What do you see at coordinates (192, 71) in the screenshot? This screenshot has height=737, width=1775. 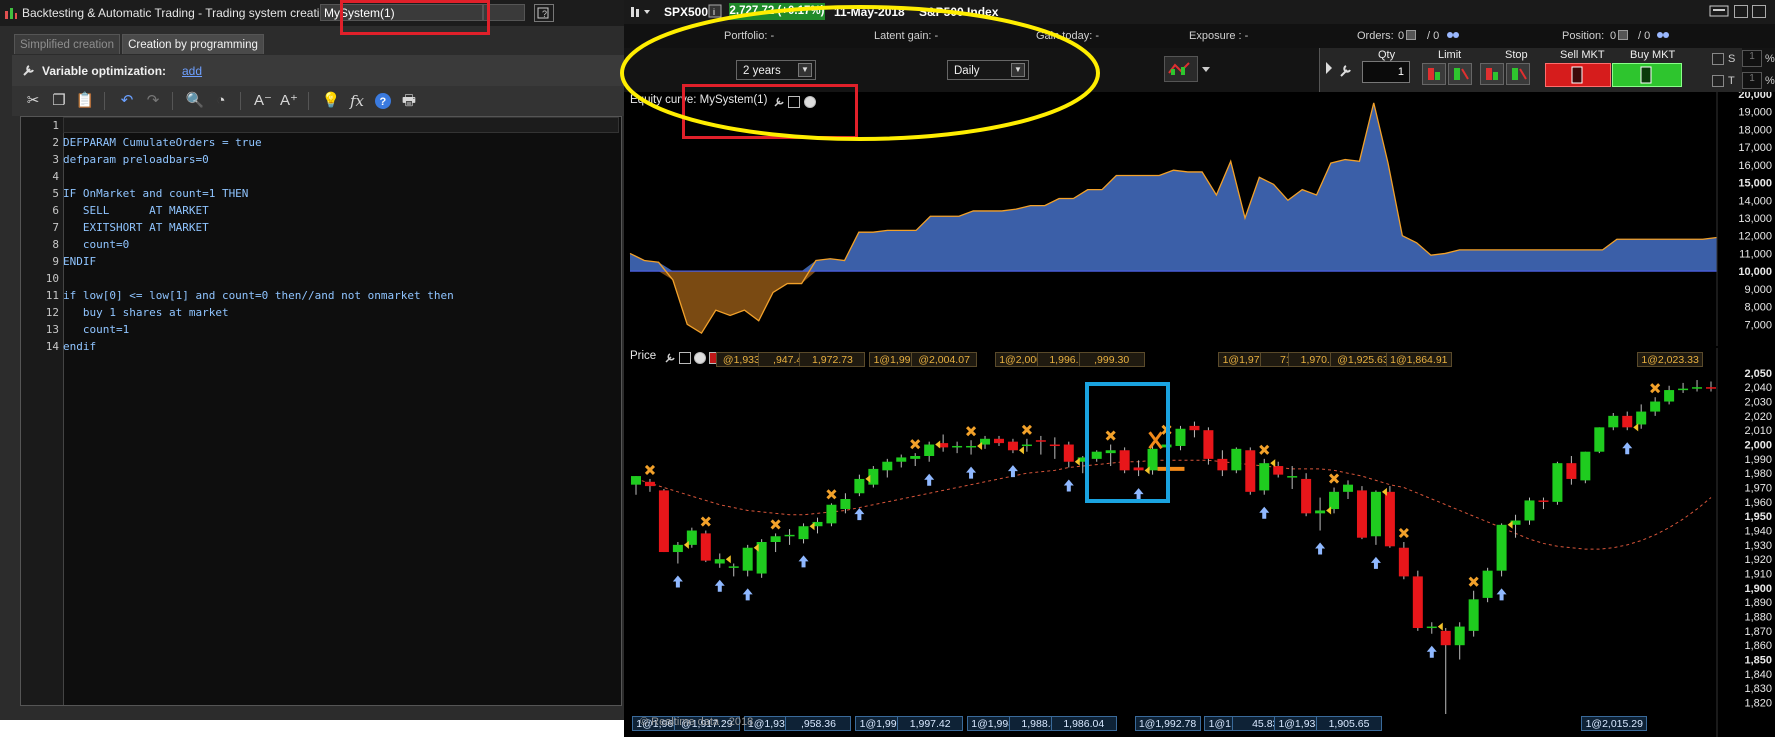 I see `add-variable-link: add` at bounding box center [192, 71].